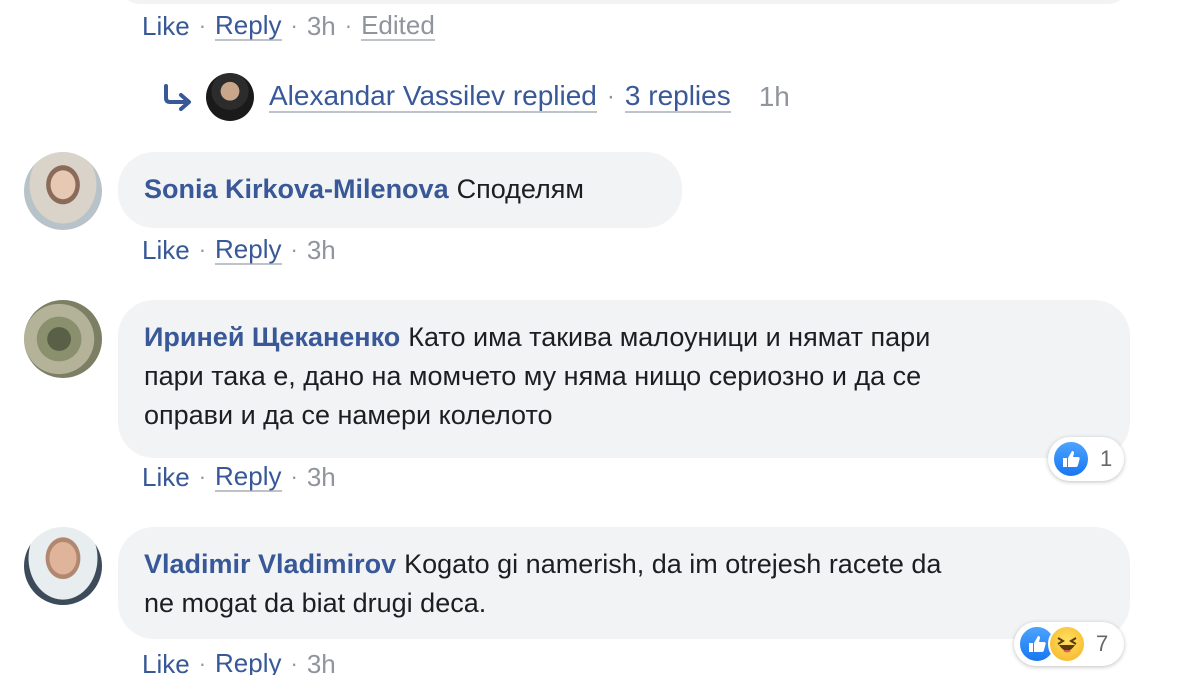  Describe the element at coordinates (288, 26) in the screenshot. I see `comment-actions-top: Like · Reply · 3h · Edited` at that location.